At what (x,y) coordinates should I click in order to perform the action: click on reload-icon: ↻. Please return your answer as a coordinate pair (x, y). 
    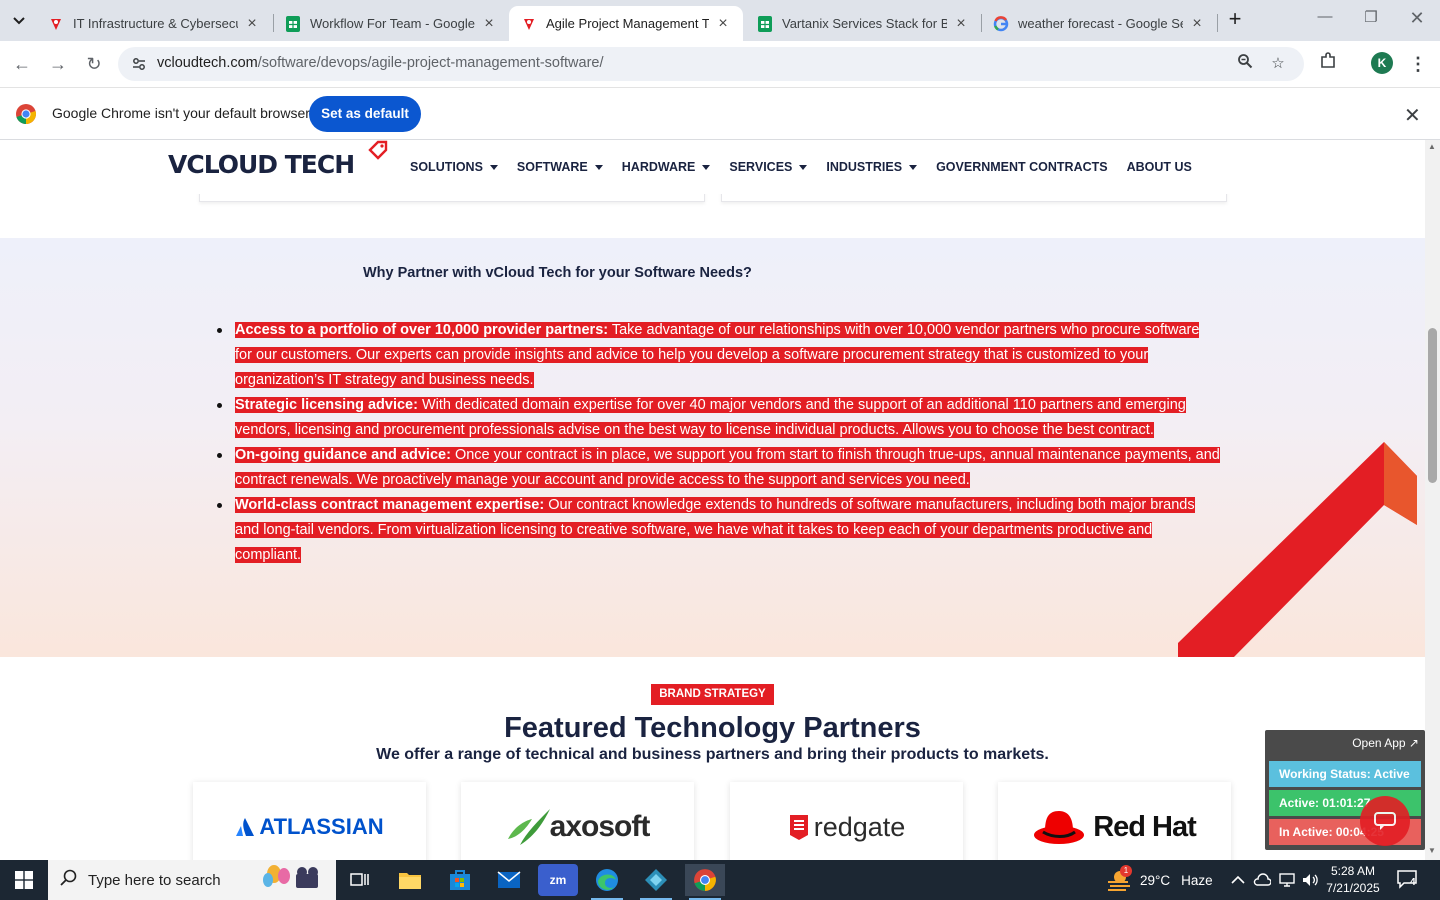
    Looking at the image, I should click on (94, 64).